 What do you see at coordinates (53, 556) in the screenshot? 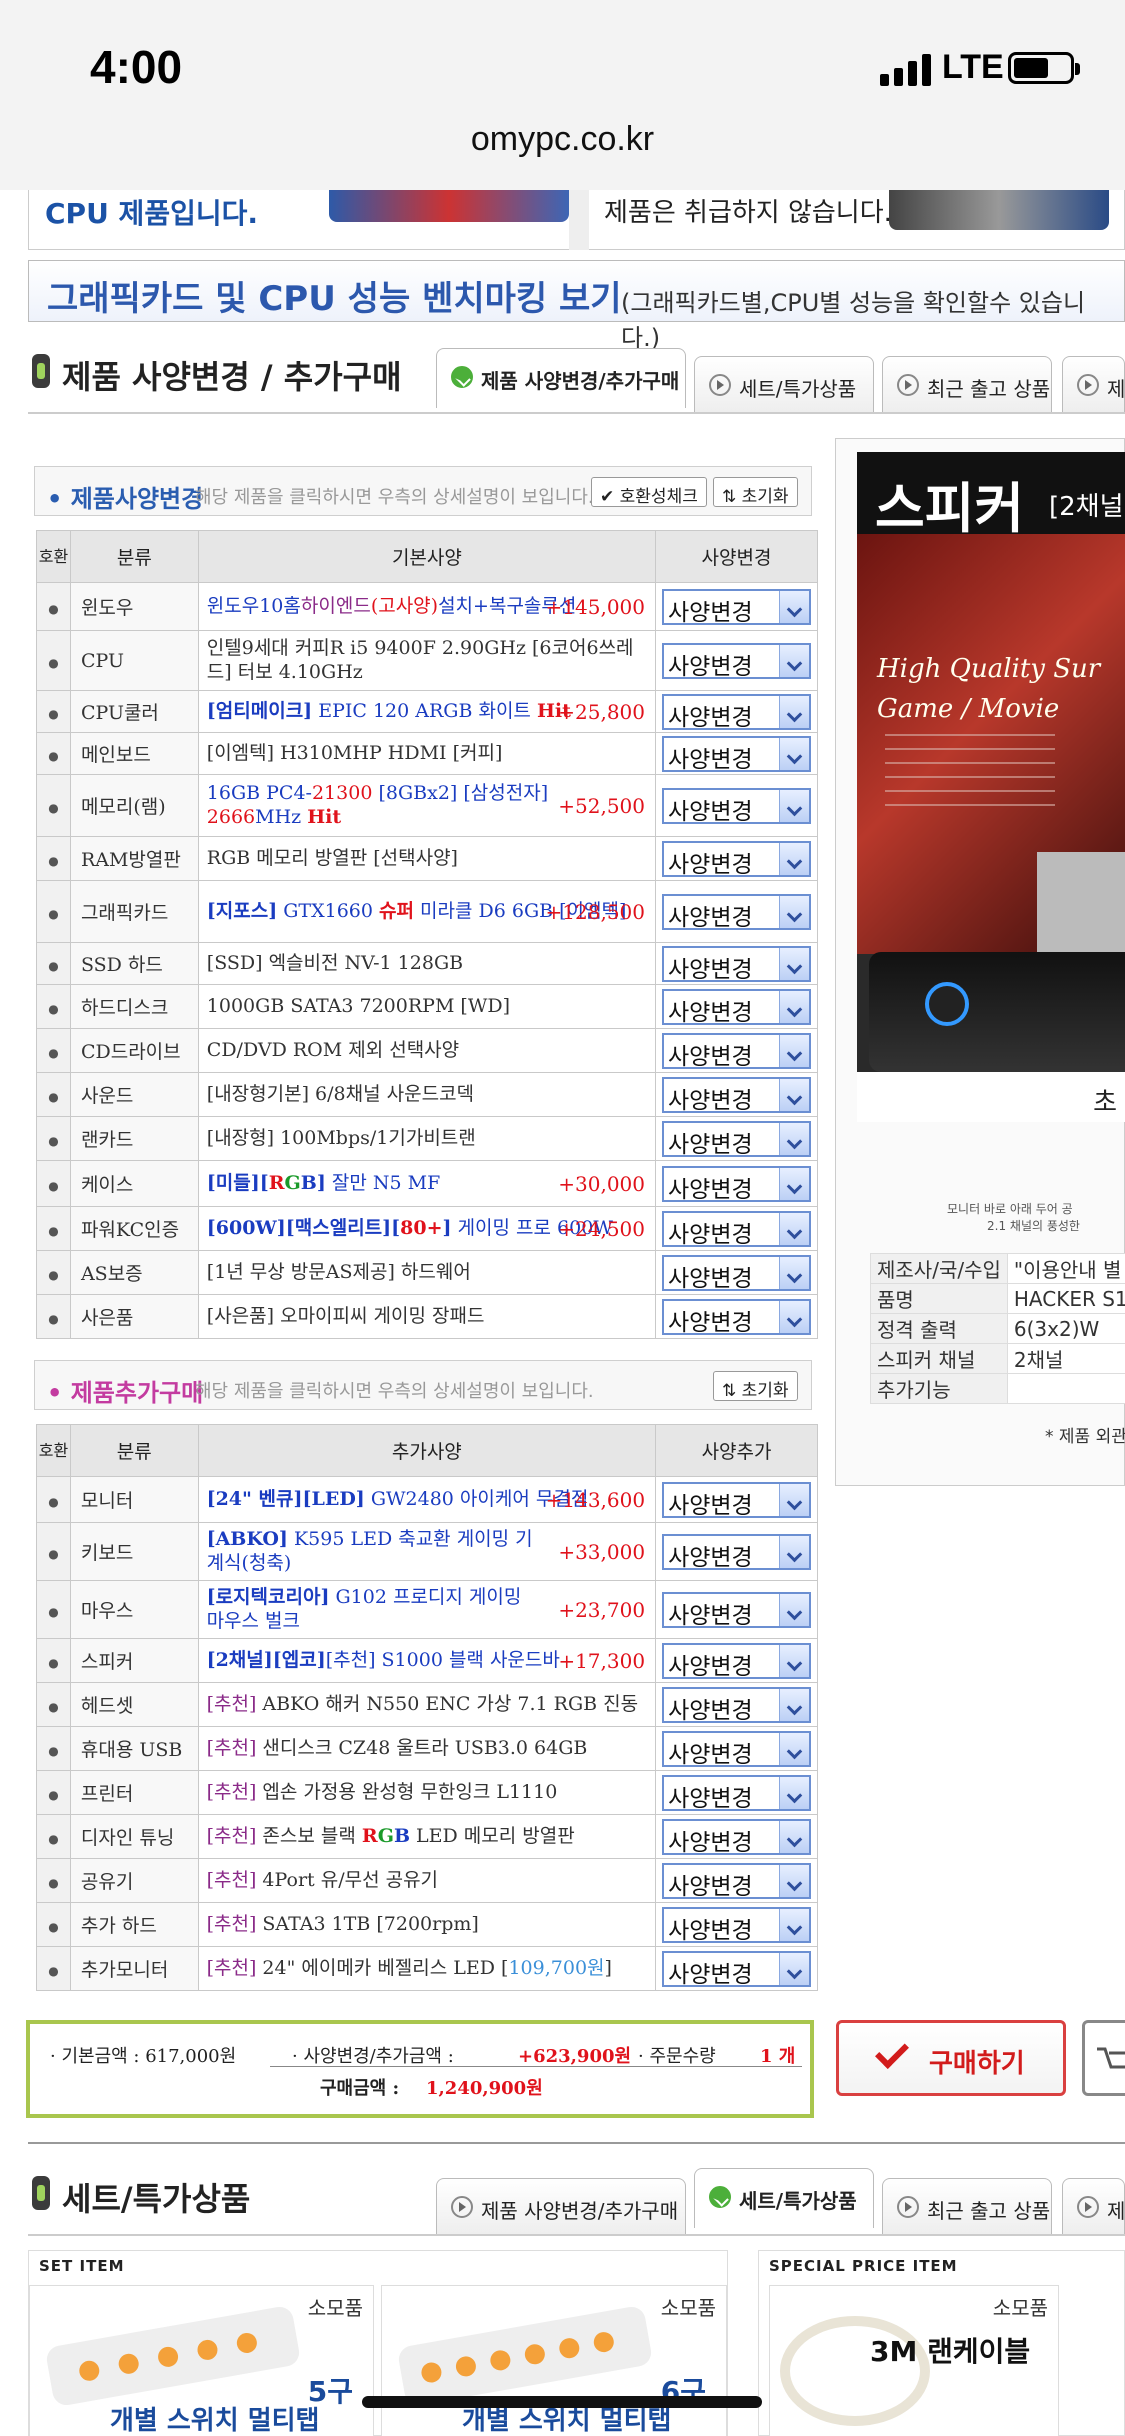
I see `header-compat: 호환` at bounding box center [53, 556].